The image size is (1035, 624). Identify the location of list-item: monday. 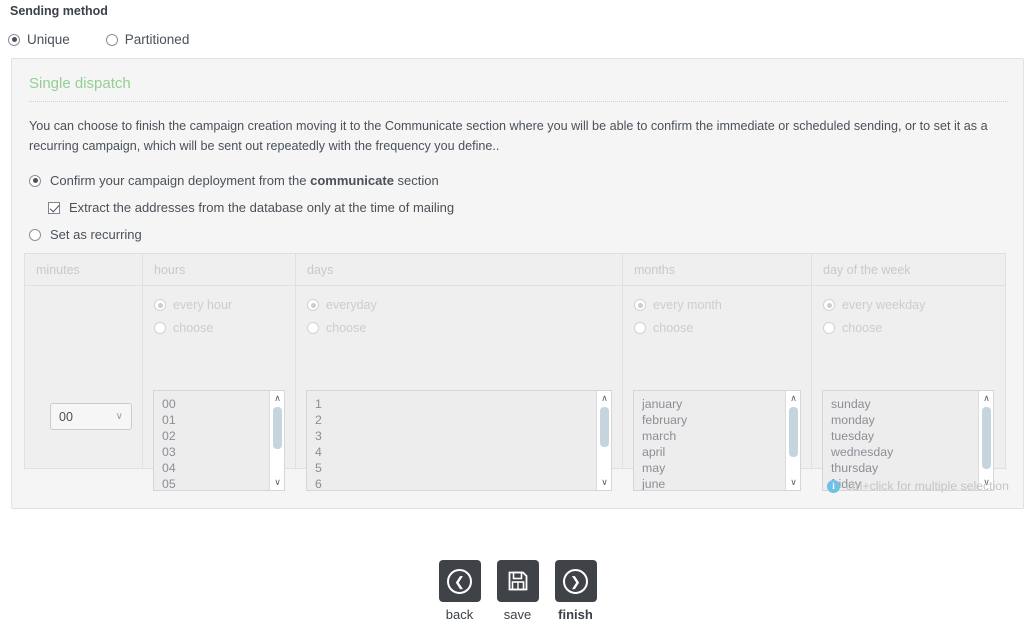
(904, 420).